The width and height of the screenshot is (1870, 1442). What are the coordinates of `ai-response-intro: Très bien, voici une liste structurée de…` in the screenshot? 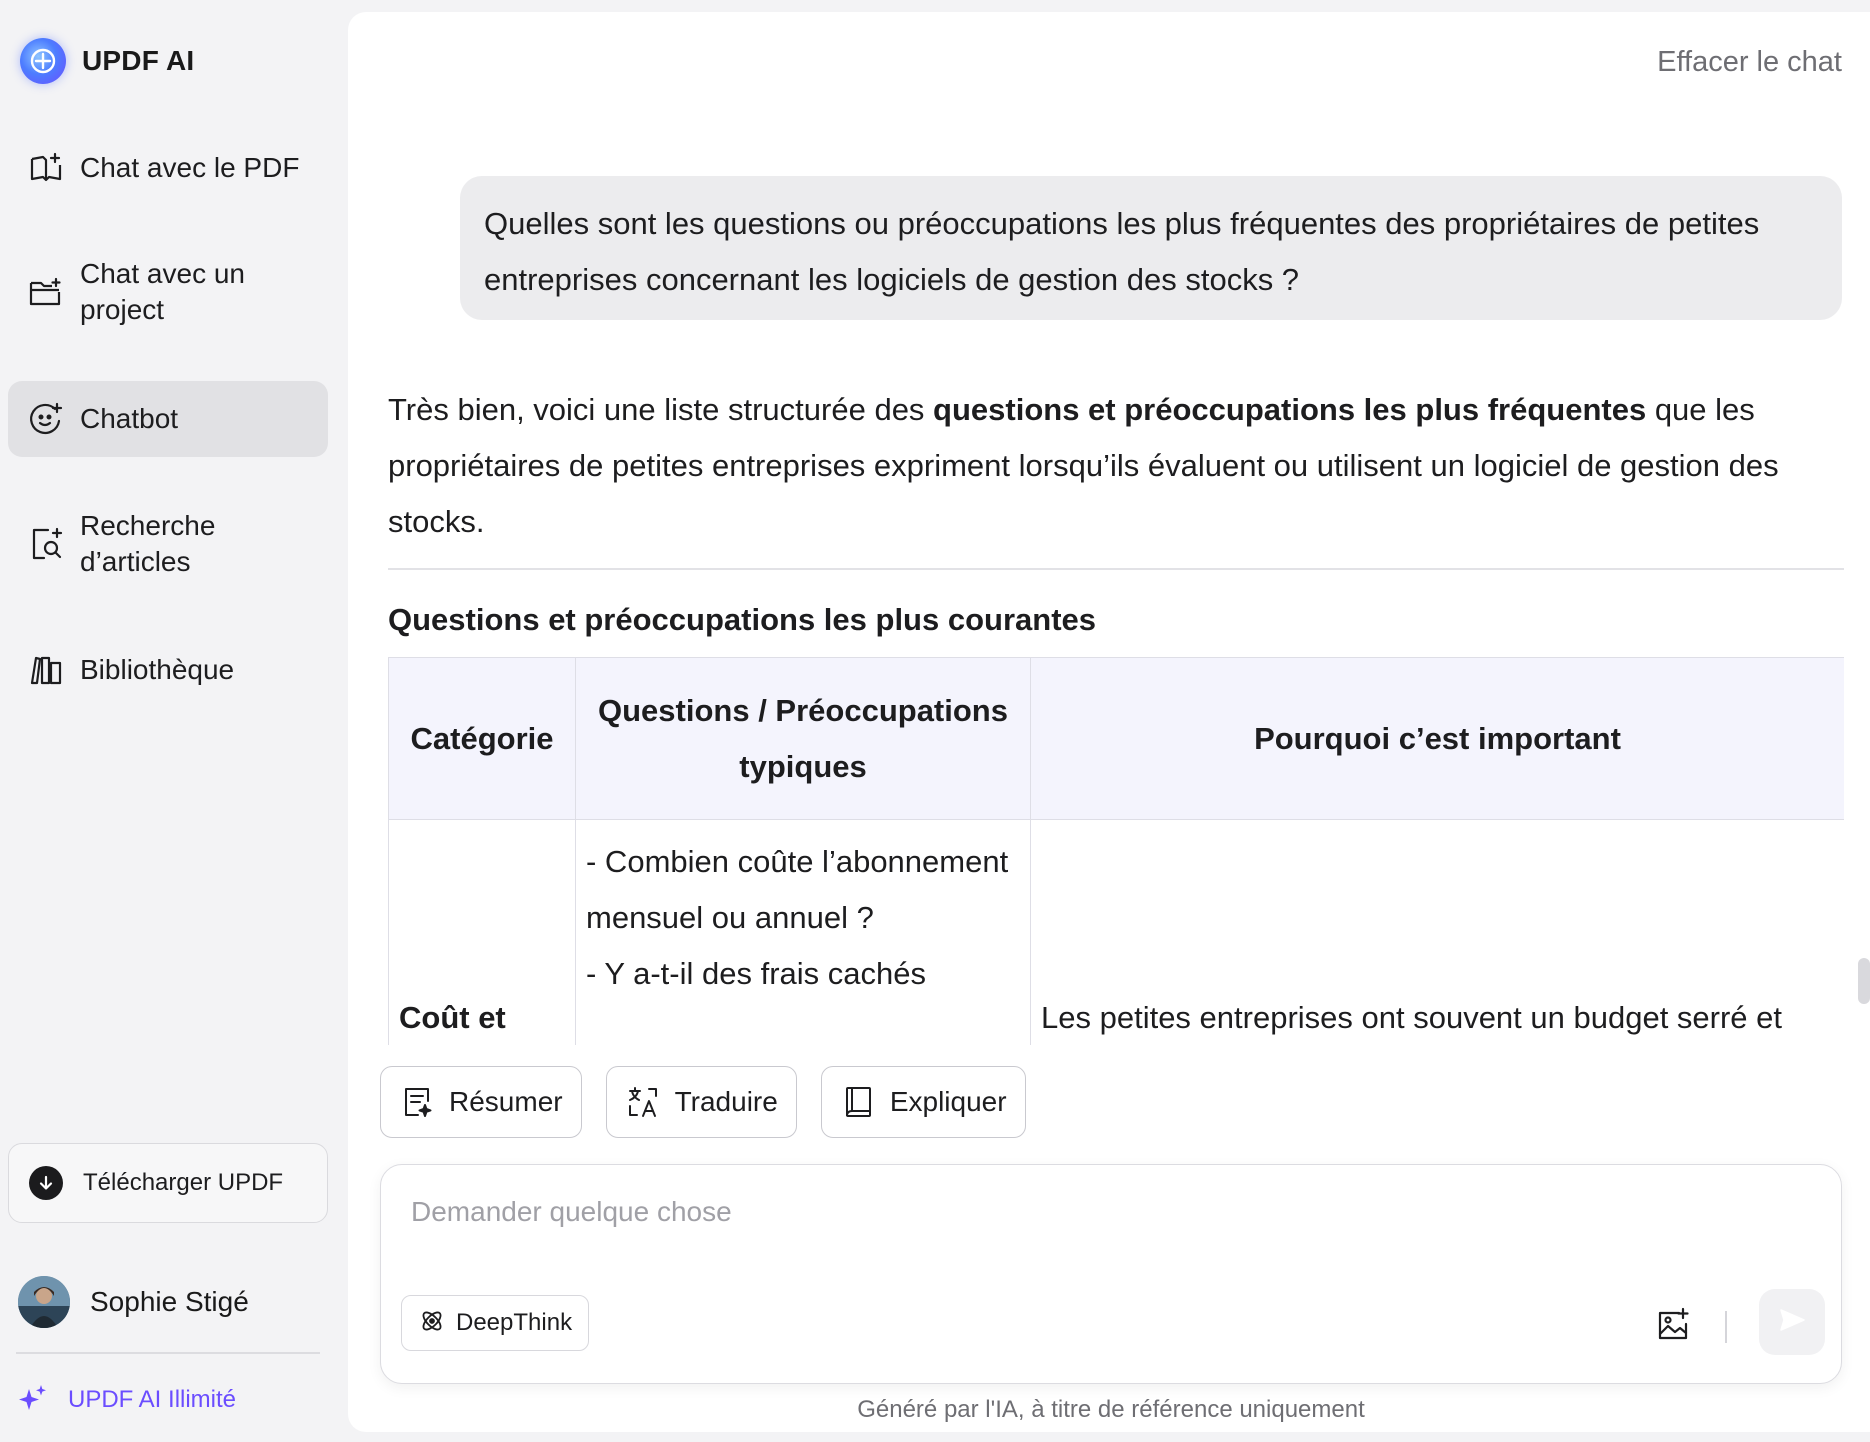 It's located at (1116, 466).